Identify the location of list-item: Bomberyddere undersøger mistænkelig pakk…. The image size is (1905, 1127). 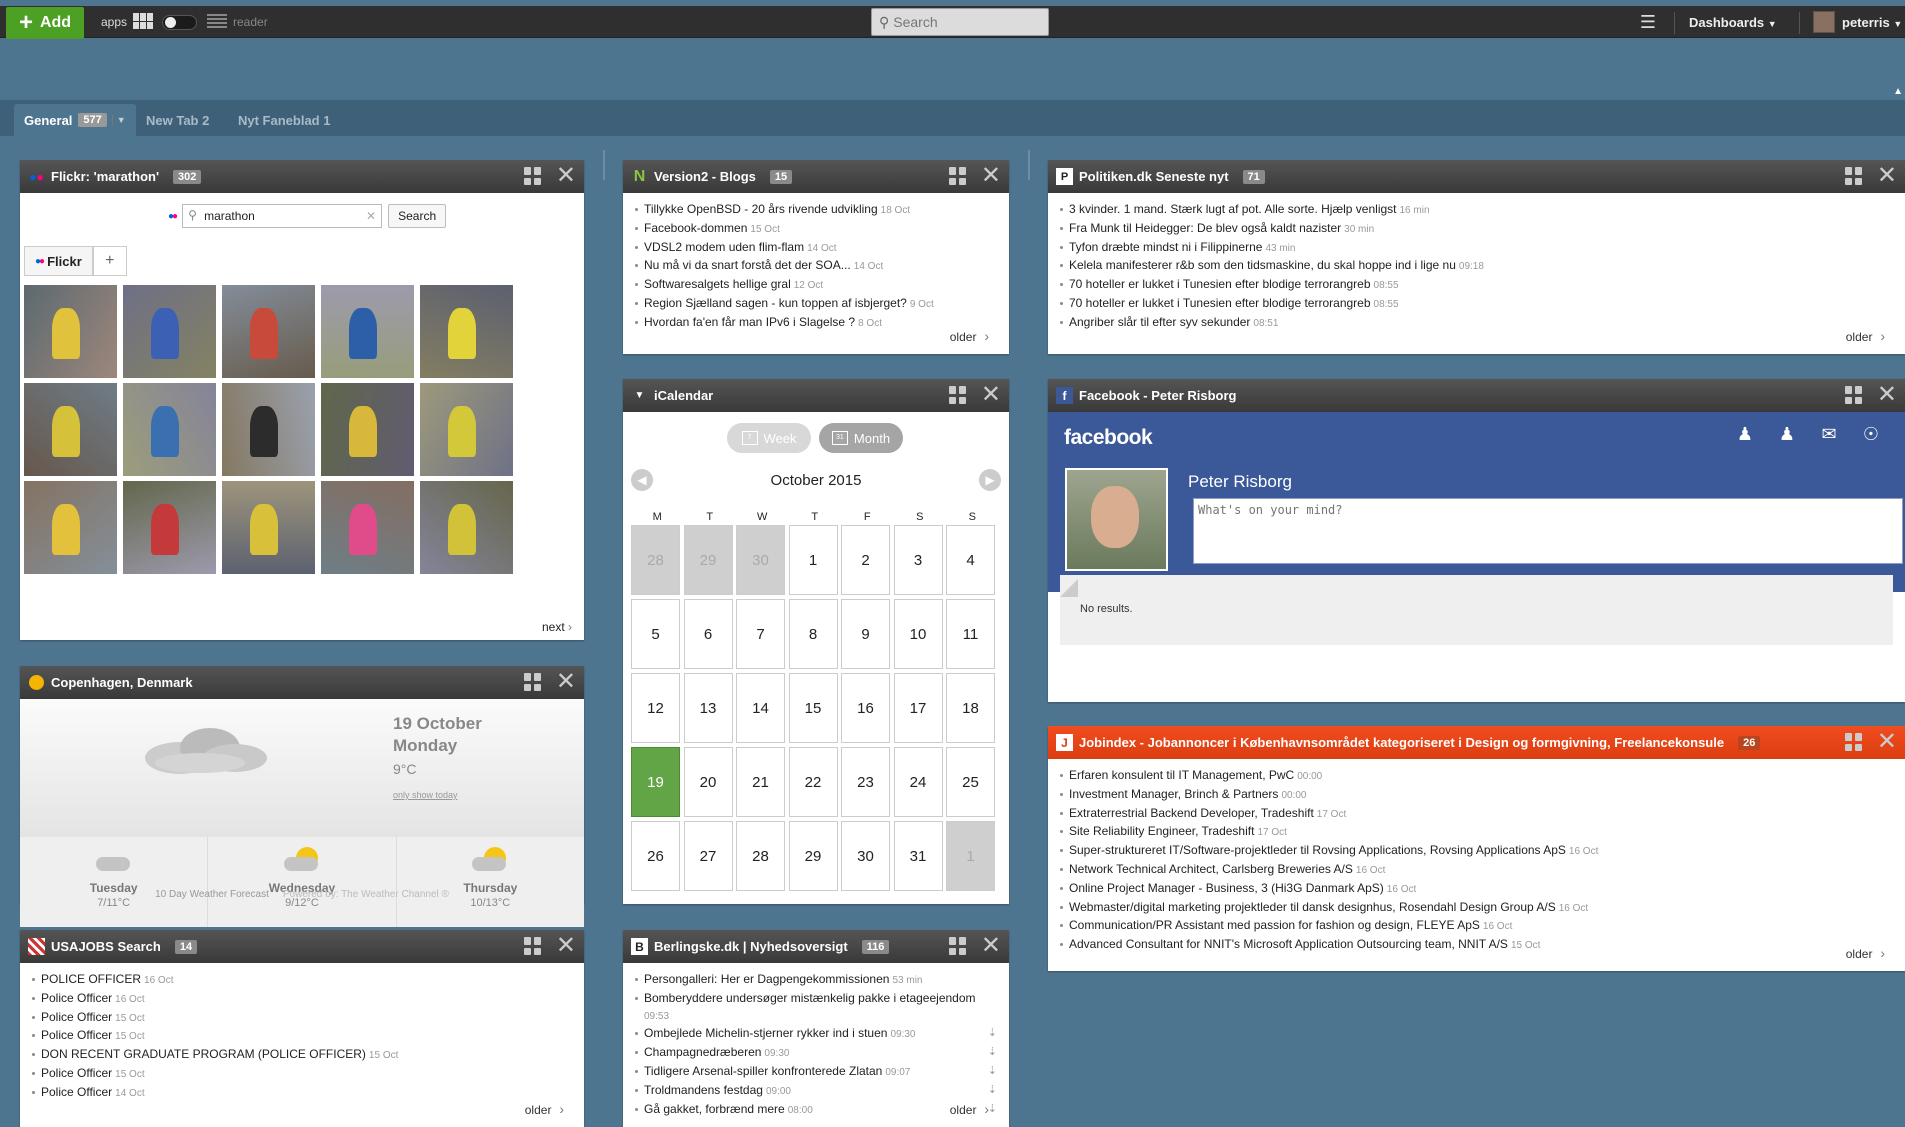
(816, 1008).